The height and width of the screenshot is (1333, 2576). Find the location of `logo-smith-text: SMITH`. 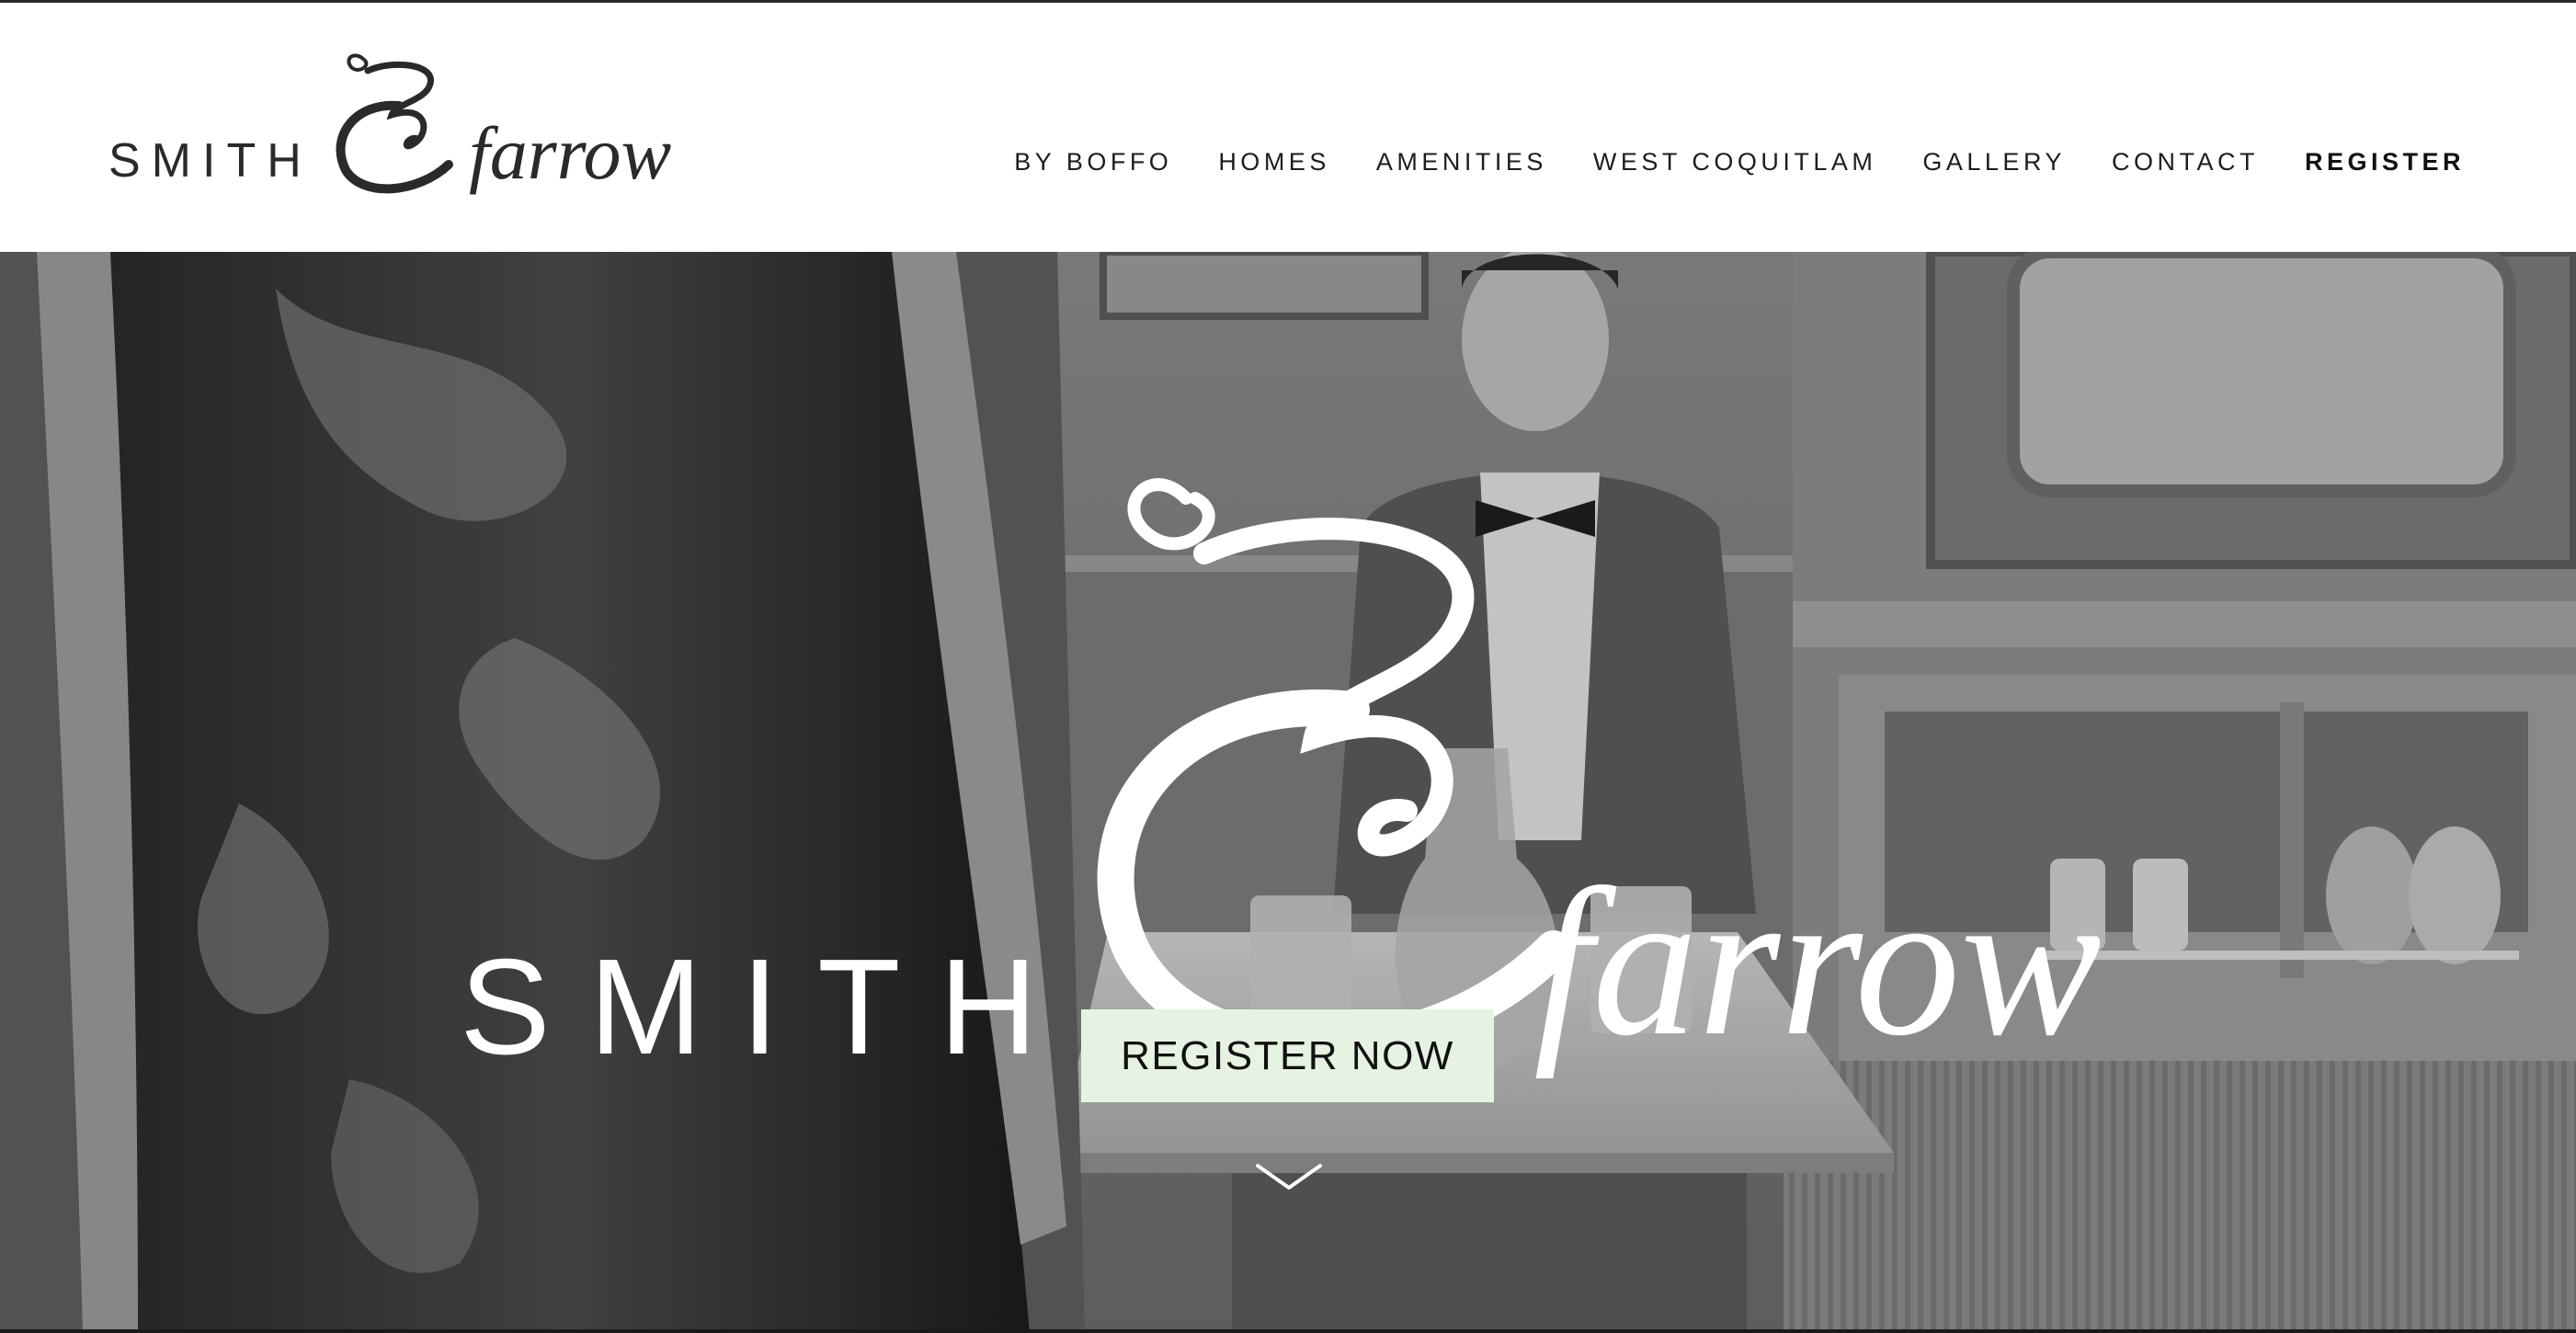

logo-smith-text: SMITH is located at coordinates (210, 161).